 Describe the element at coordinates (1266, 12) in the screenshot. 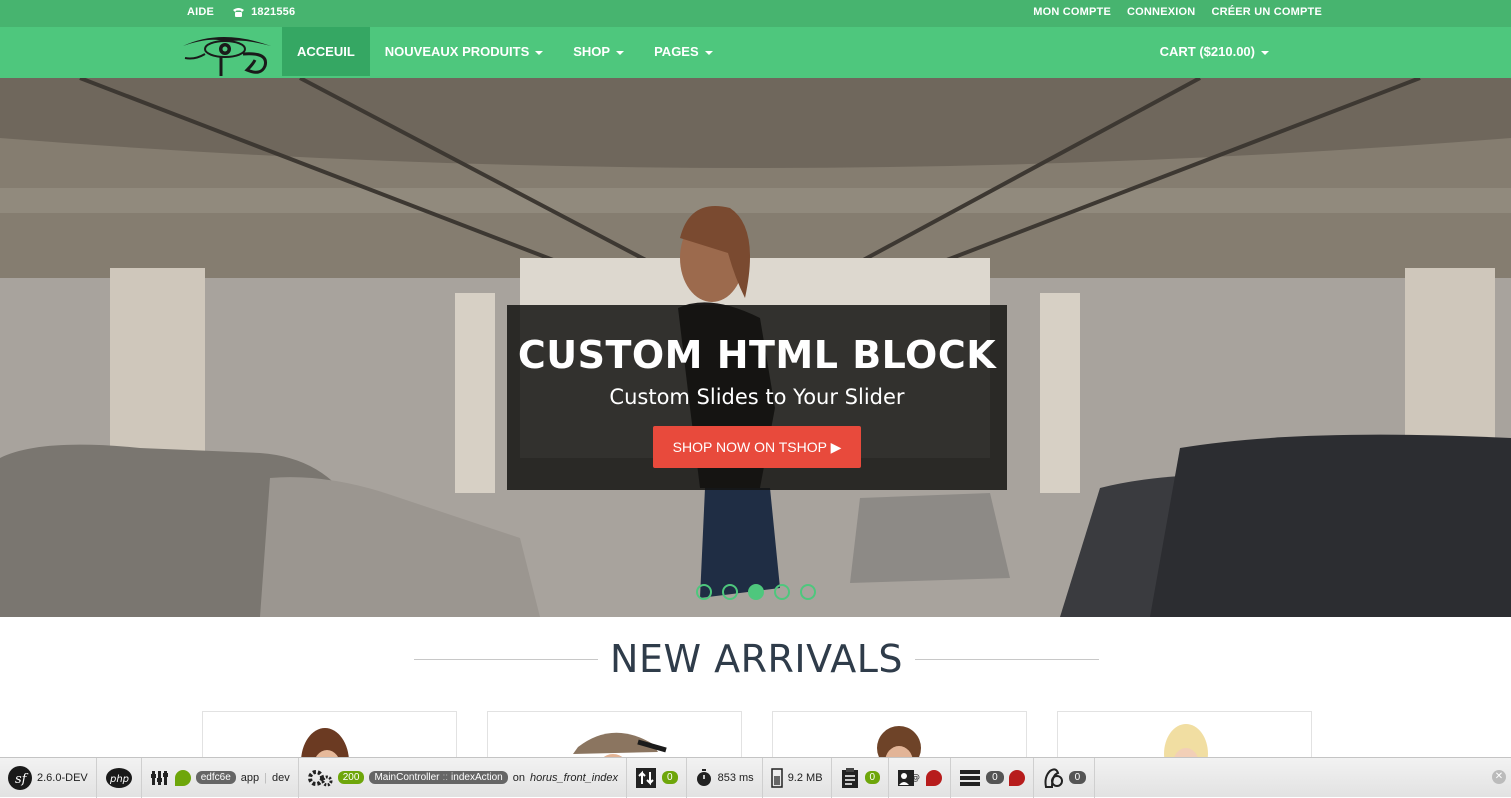

I see `register-link: CRÉER UN COMPTE` at that location.